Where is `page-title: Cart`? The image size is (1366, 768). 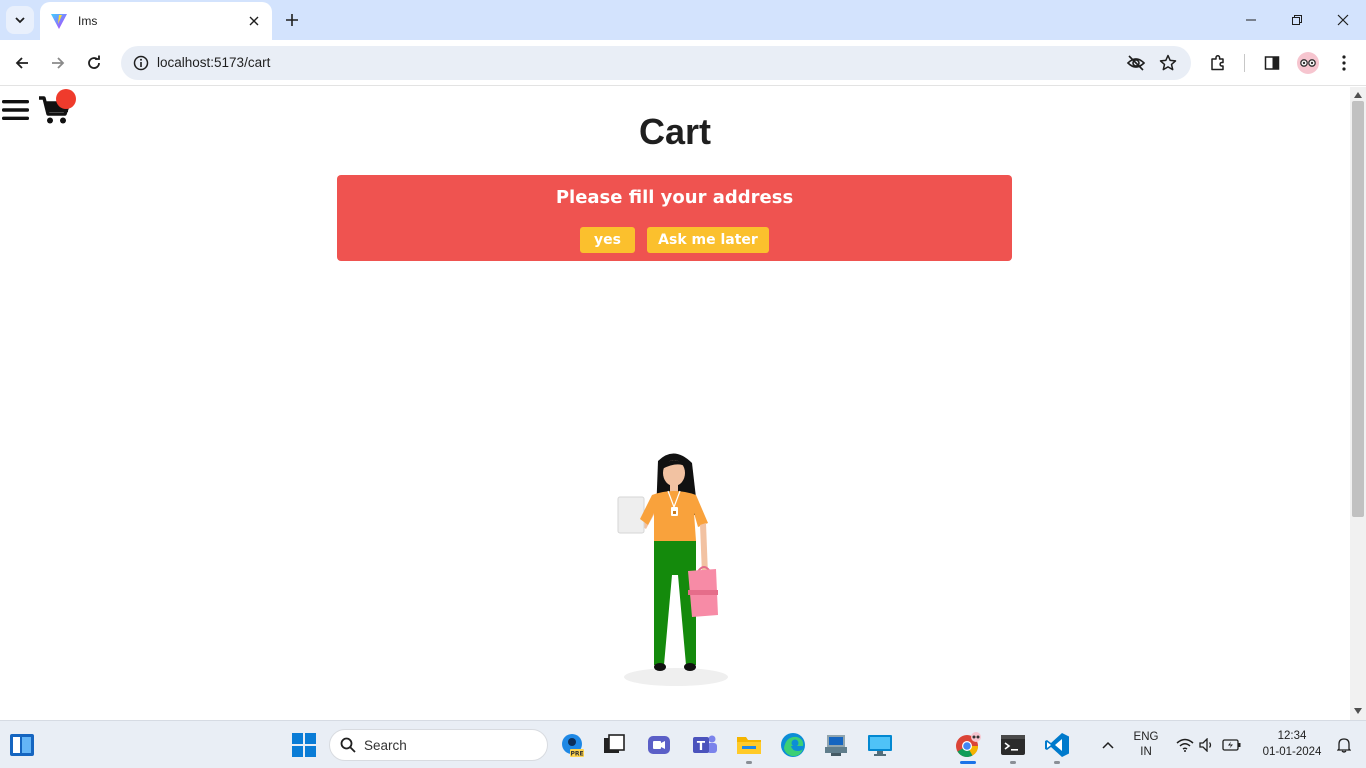 page-title: Cart is located at coordinates (675, 131).